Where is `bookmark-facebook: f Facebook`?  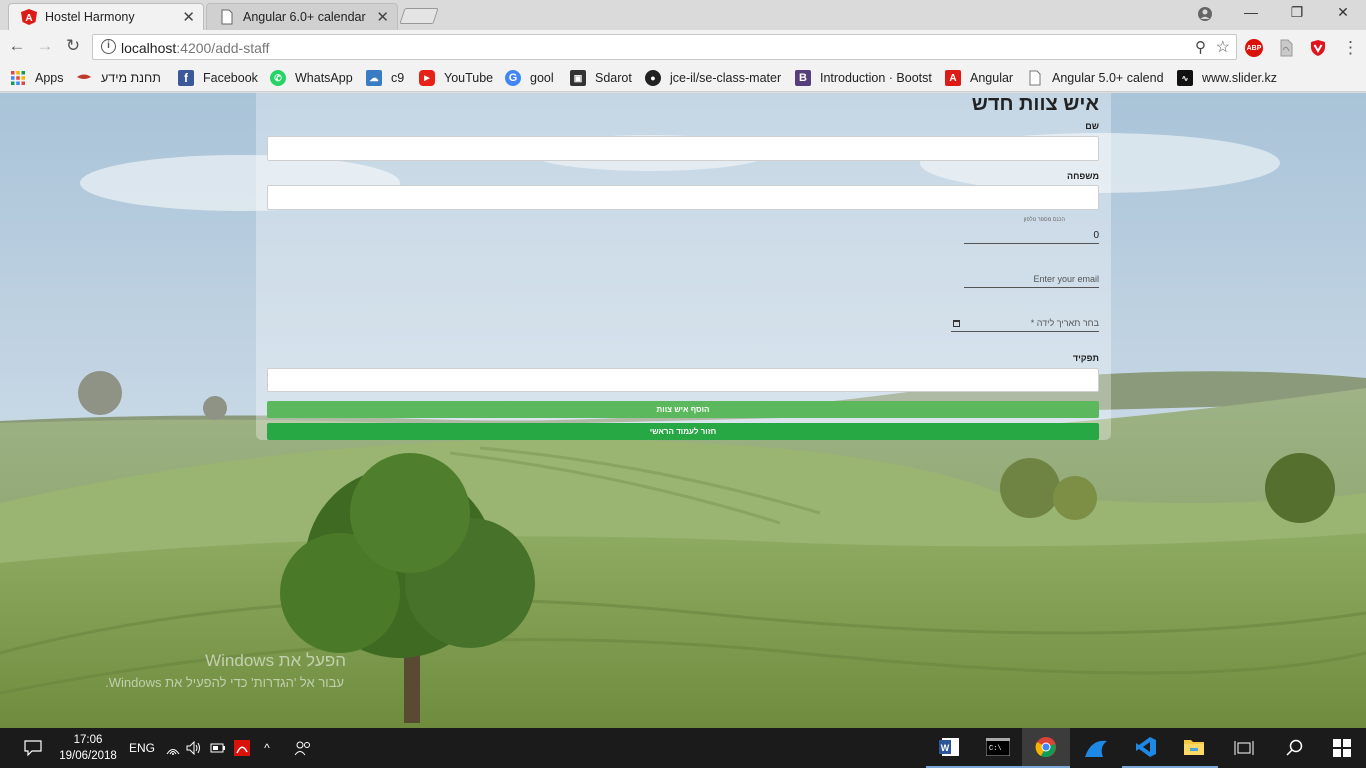
bookmark-facebook: f Facebook is located at coordinates (218, 78).